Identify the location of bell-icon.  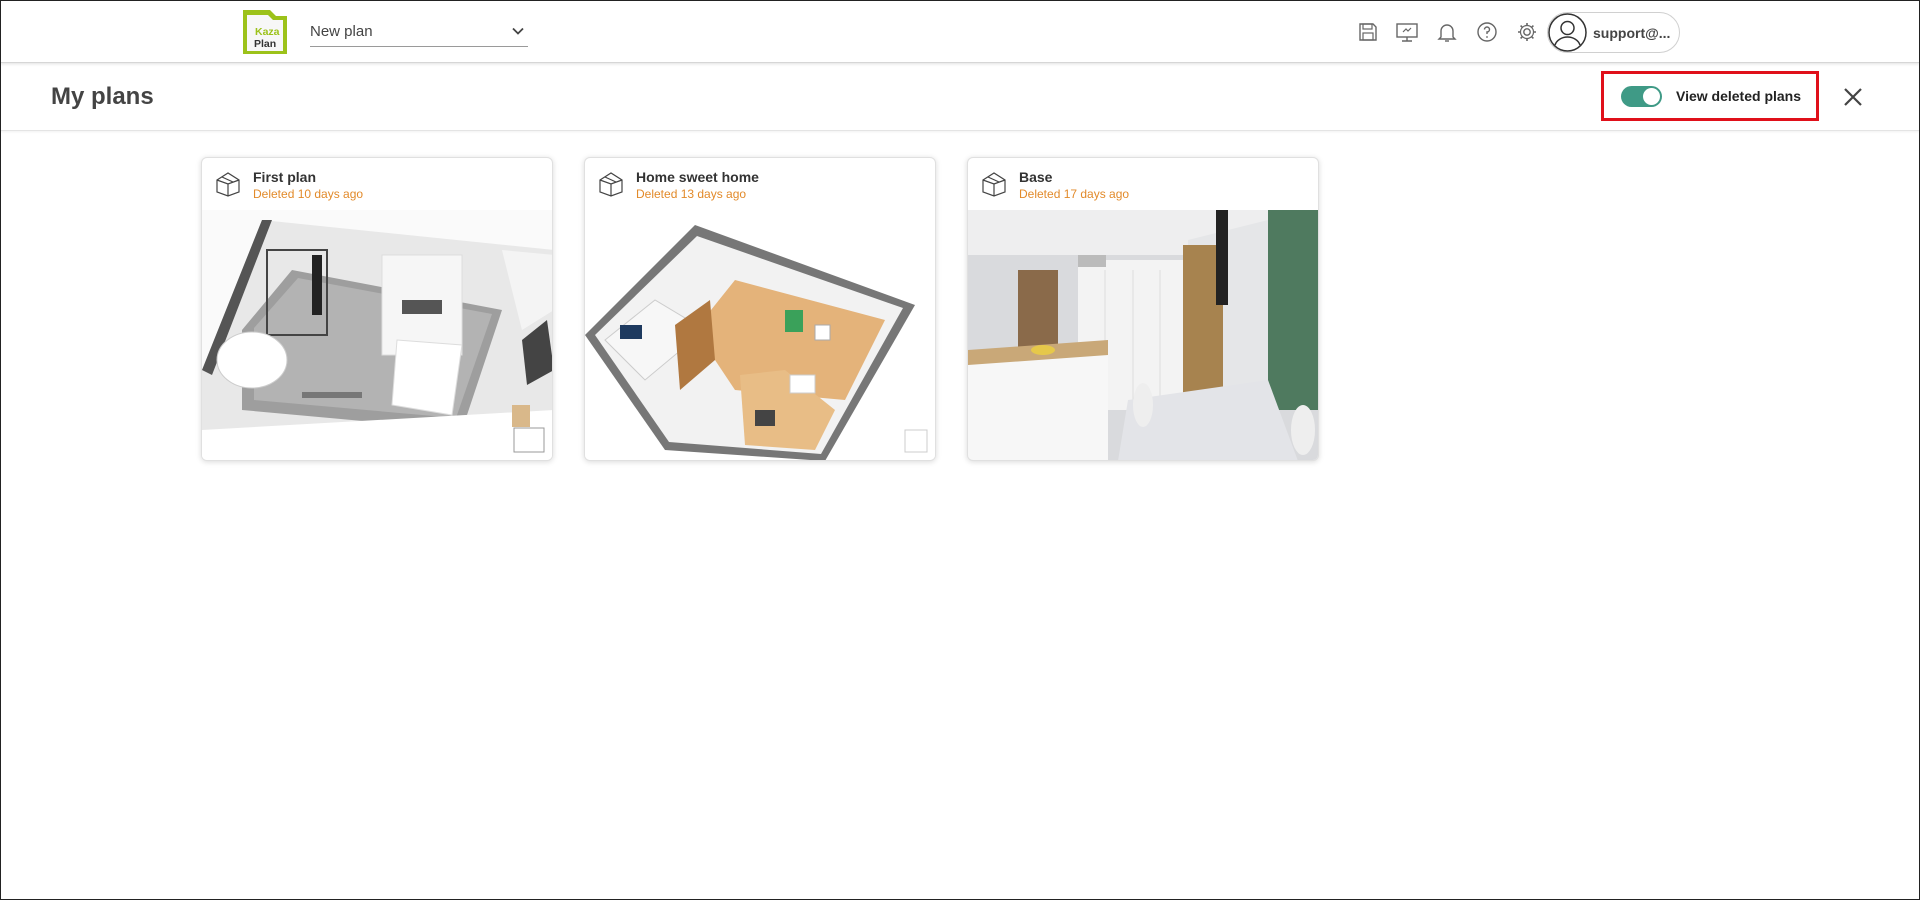
(1447, 33).